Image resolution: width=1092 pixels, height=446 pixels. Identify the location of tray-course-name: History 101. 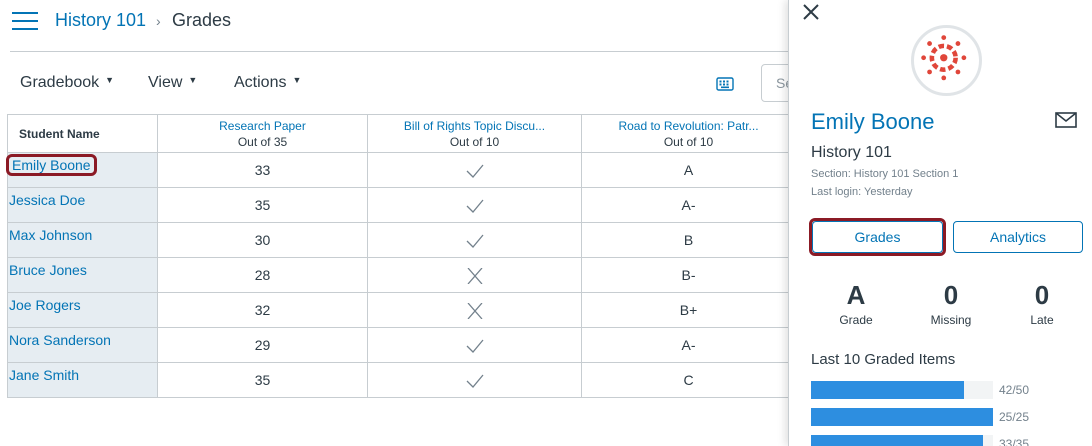
(851, 152).